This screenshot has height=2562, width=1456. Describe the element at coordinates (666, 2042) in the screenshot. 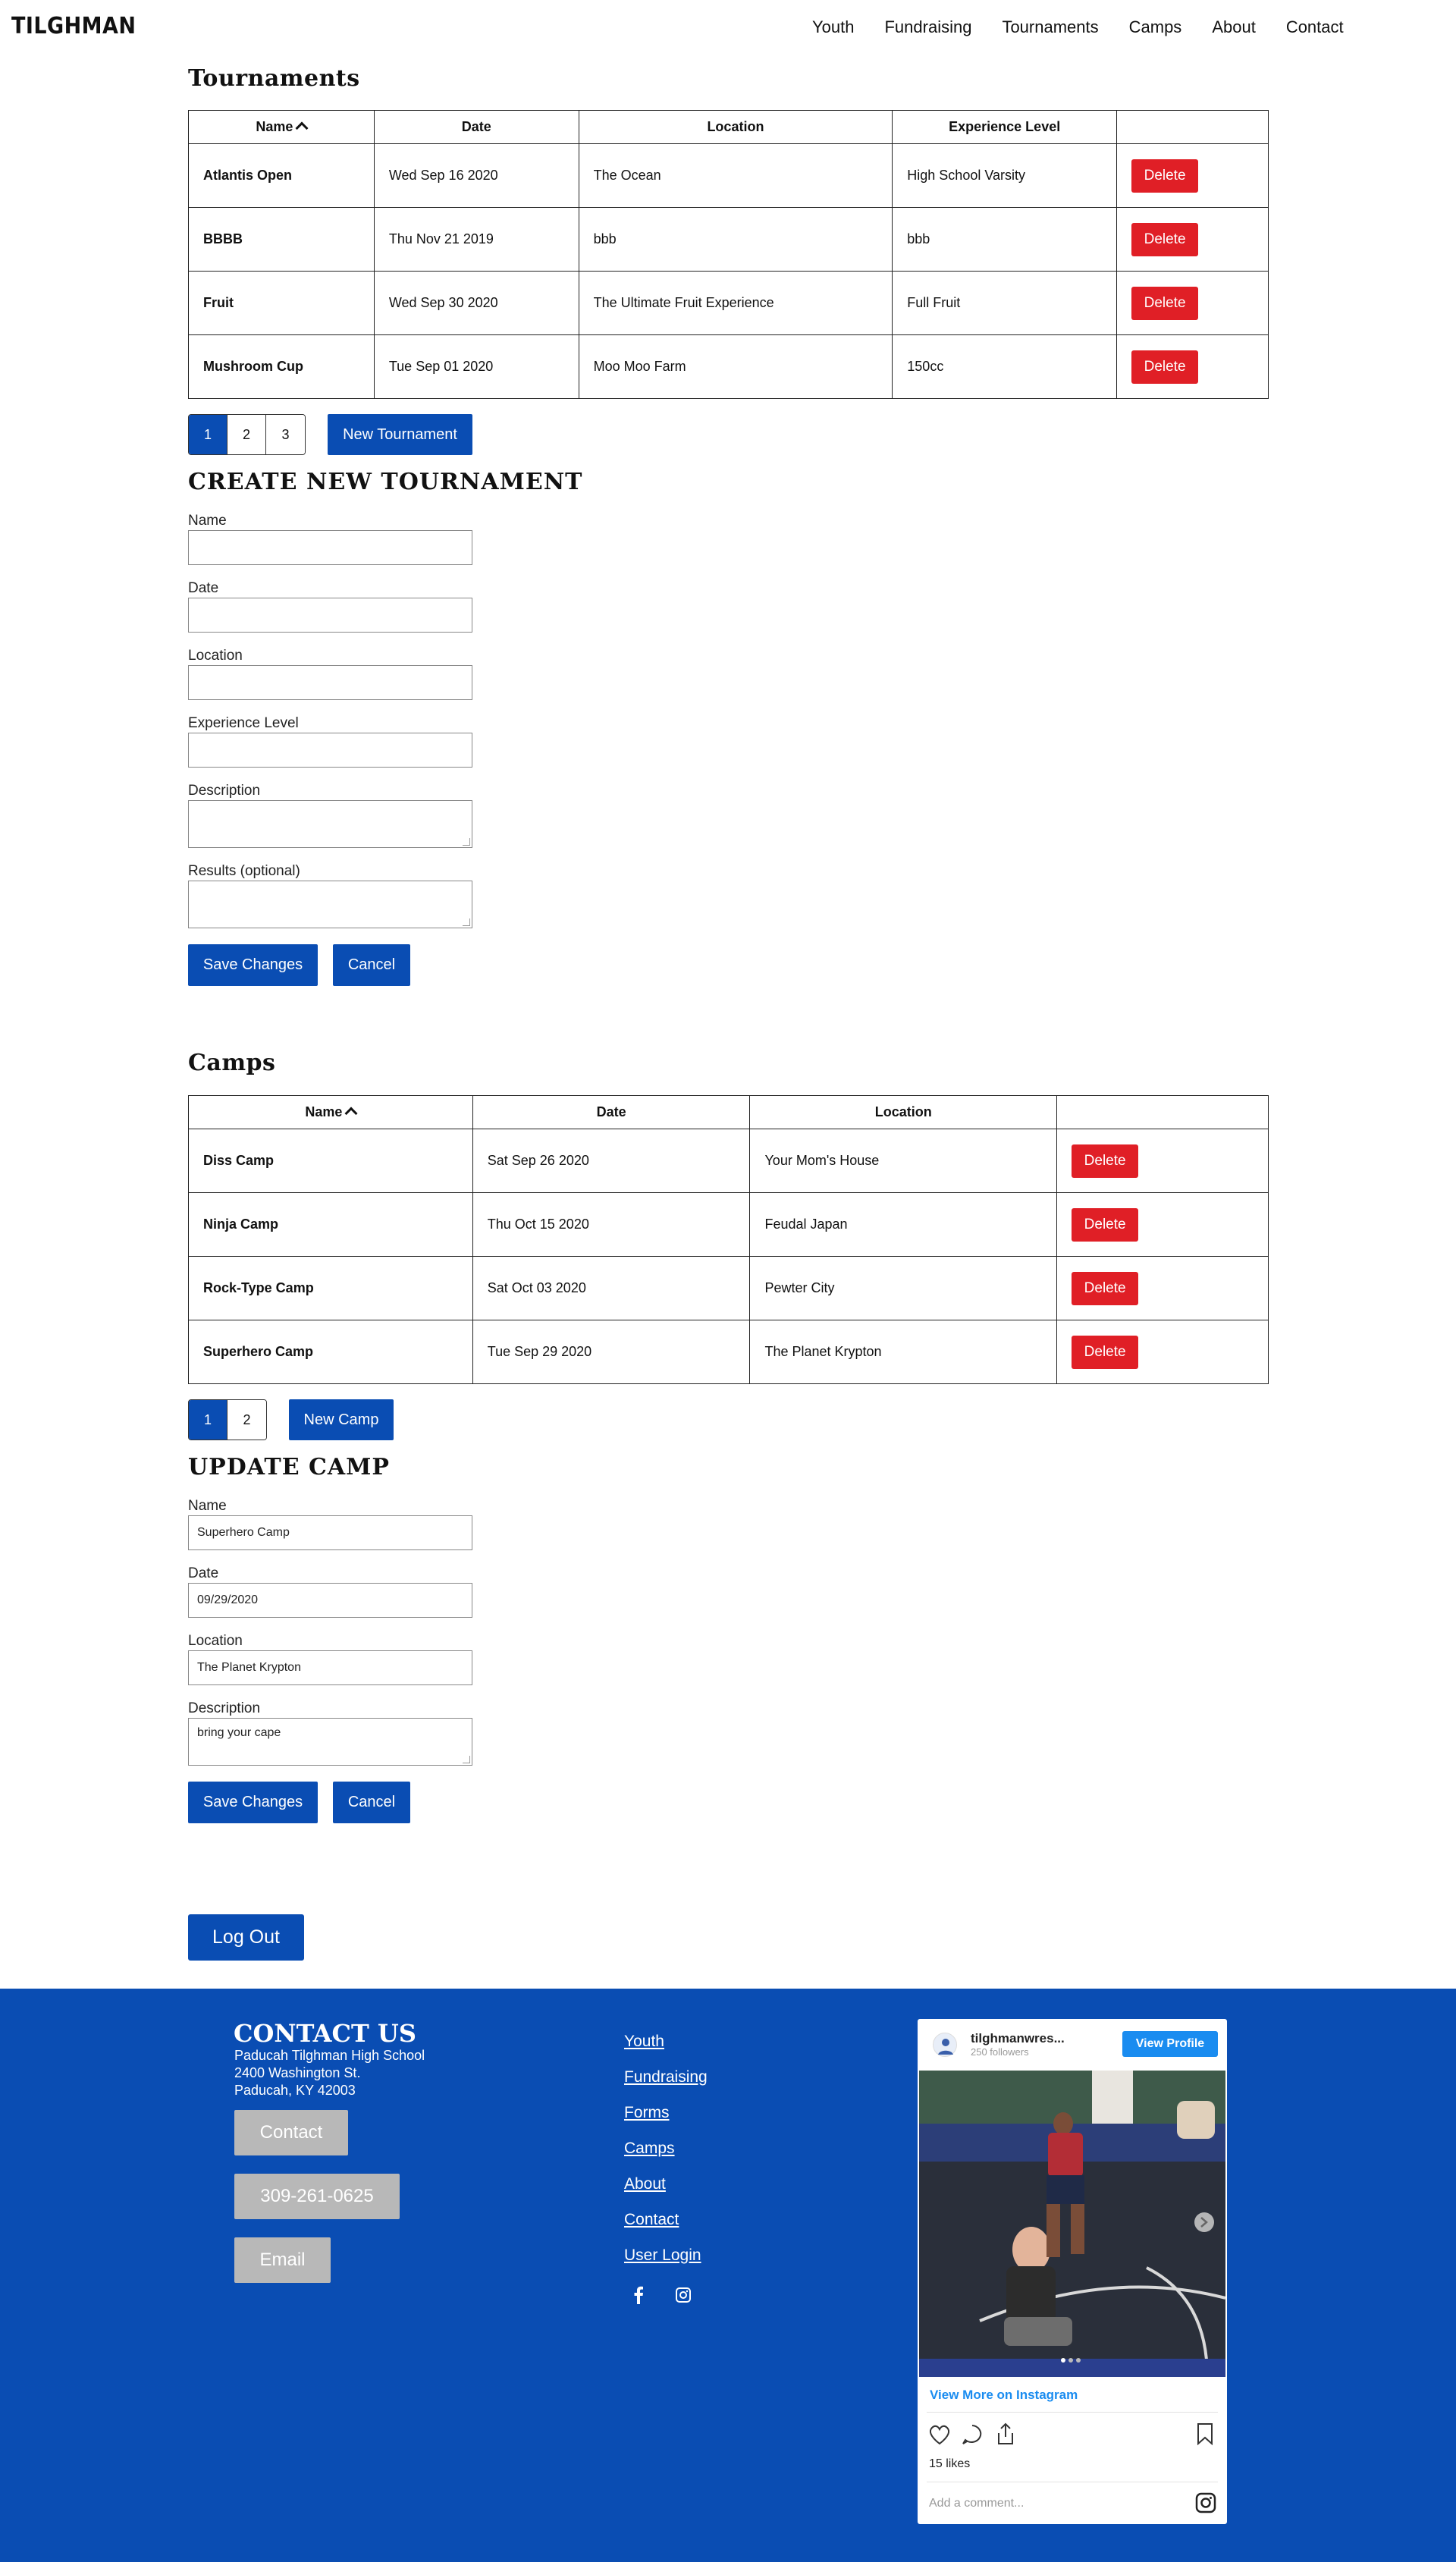

I see `footer-link-youth: Youth` at that location.